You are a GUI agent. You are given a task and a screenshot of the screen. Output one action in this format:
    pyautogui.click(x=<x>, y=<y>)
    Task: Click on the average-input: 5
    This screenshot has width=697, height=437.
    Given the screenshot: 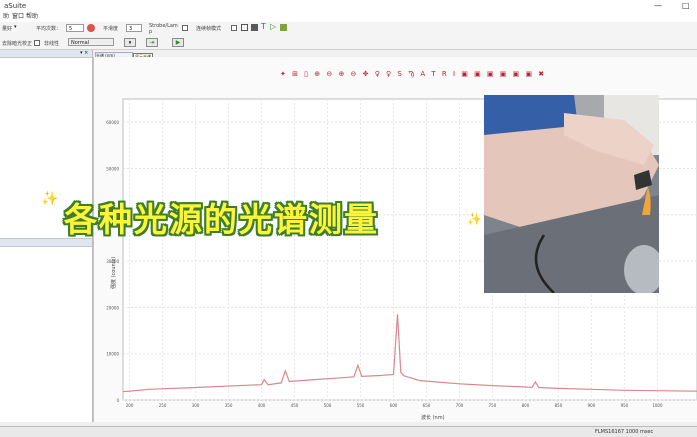 What is the action you would take?
    pyautogui.click(x=75, y=28)
    